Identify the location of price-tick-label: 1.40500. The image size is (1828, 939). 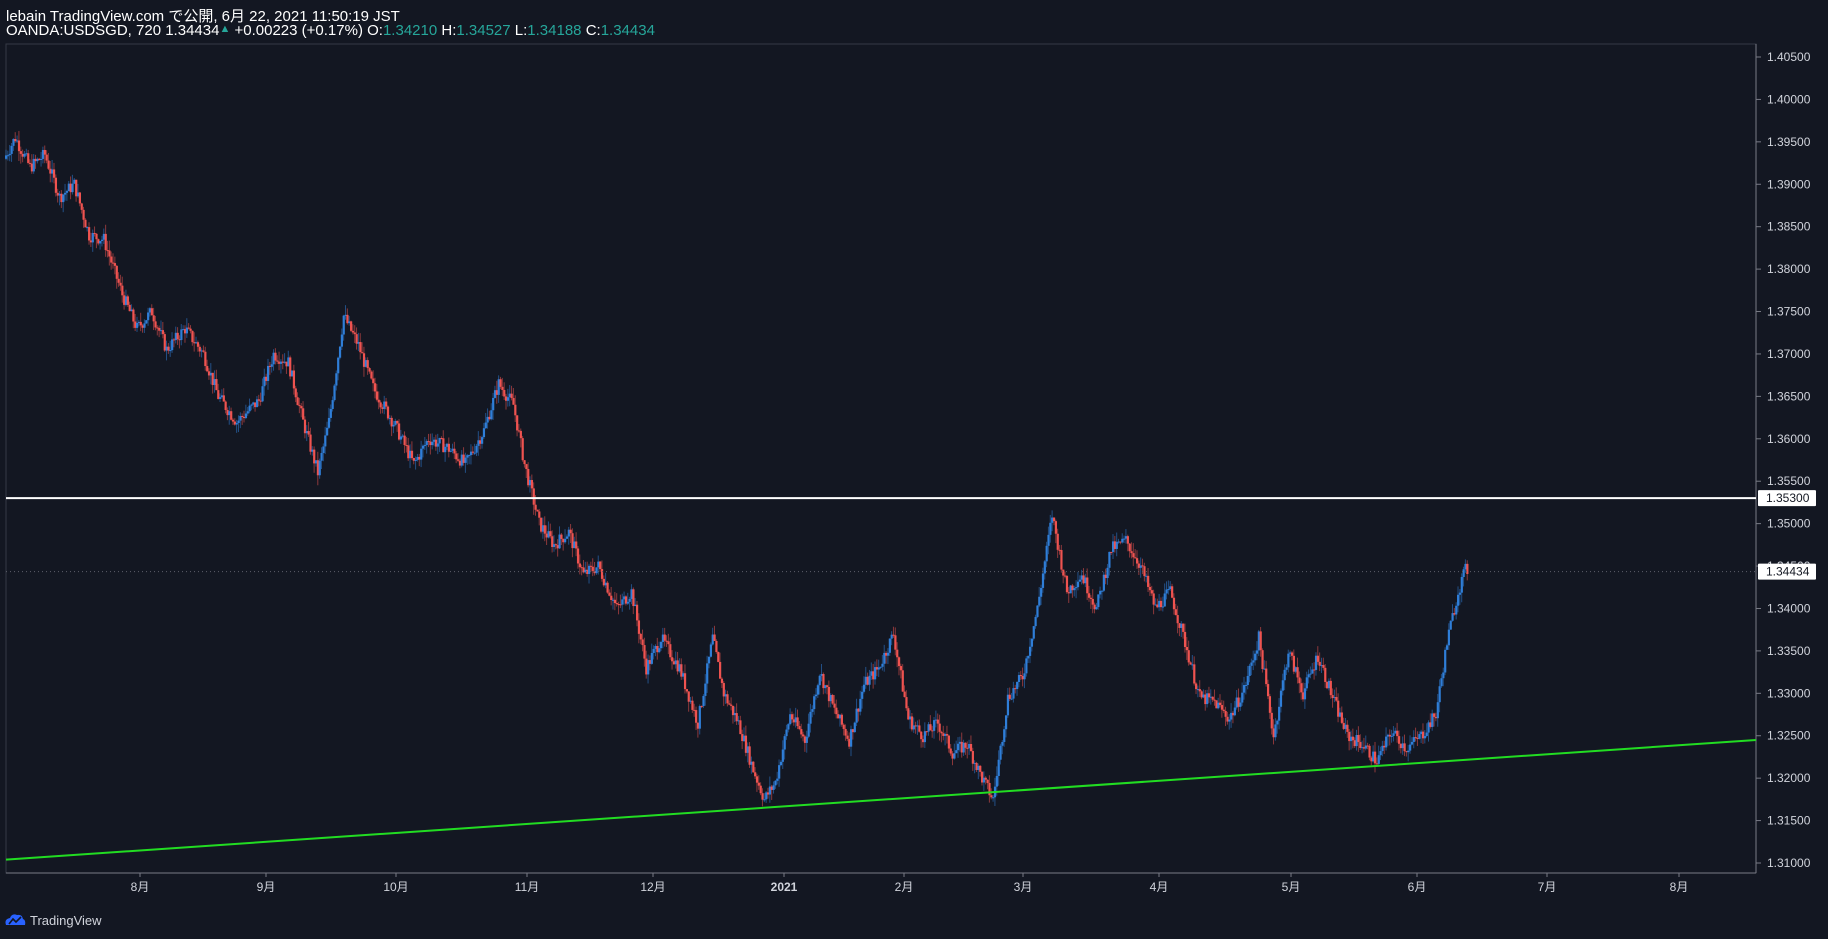
(1789, 57).